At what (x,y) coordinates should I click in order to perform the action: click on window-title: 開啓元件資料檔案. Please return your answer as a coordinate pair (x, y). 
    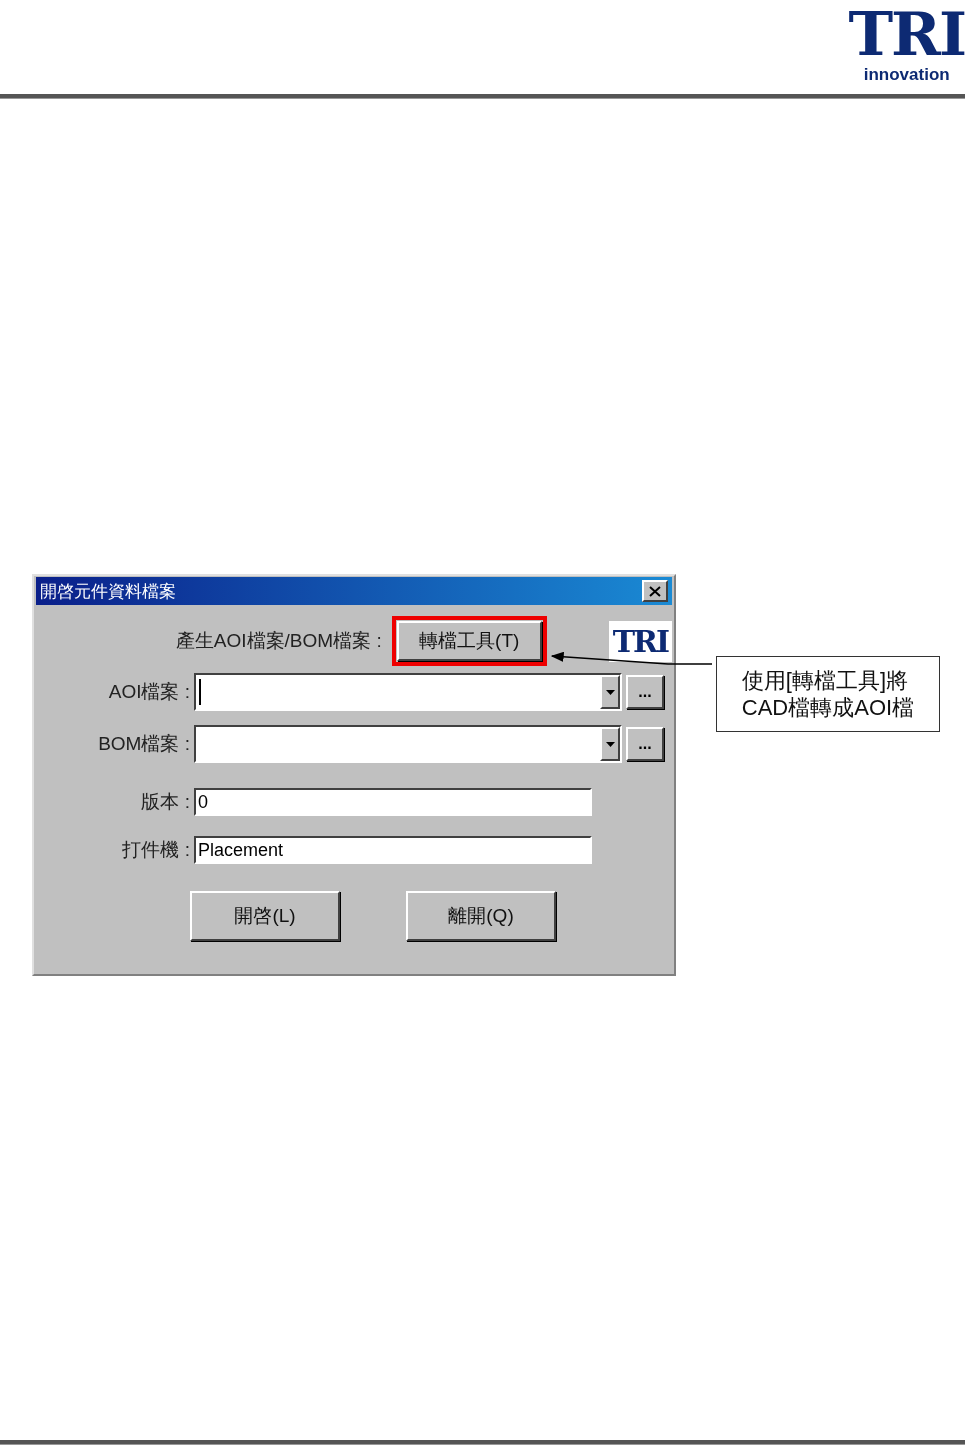
    Looking at the image, I should click on (108, 591).